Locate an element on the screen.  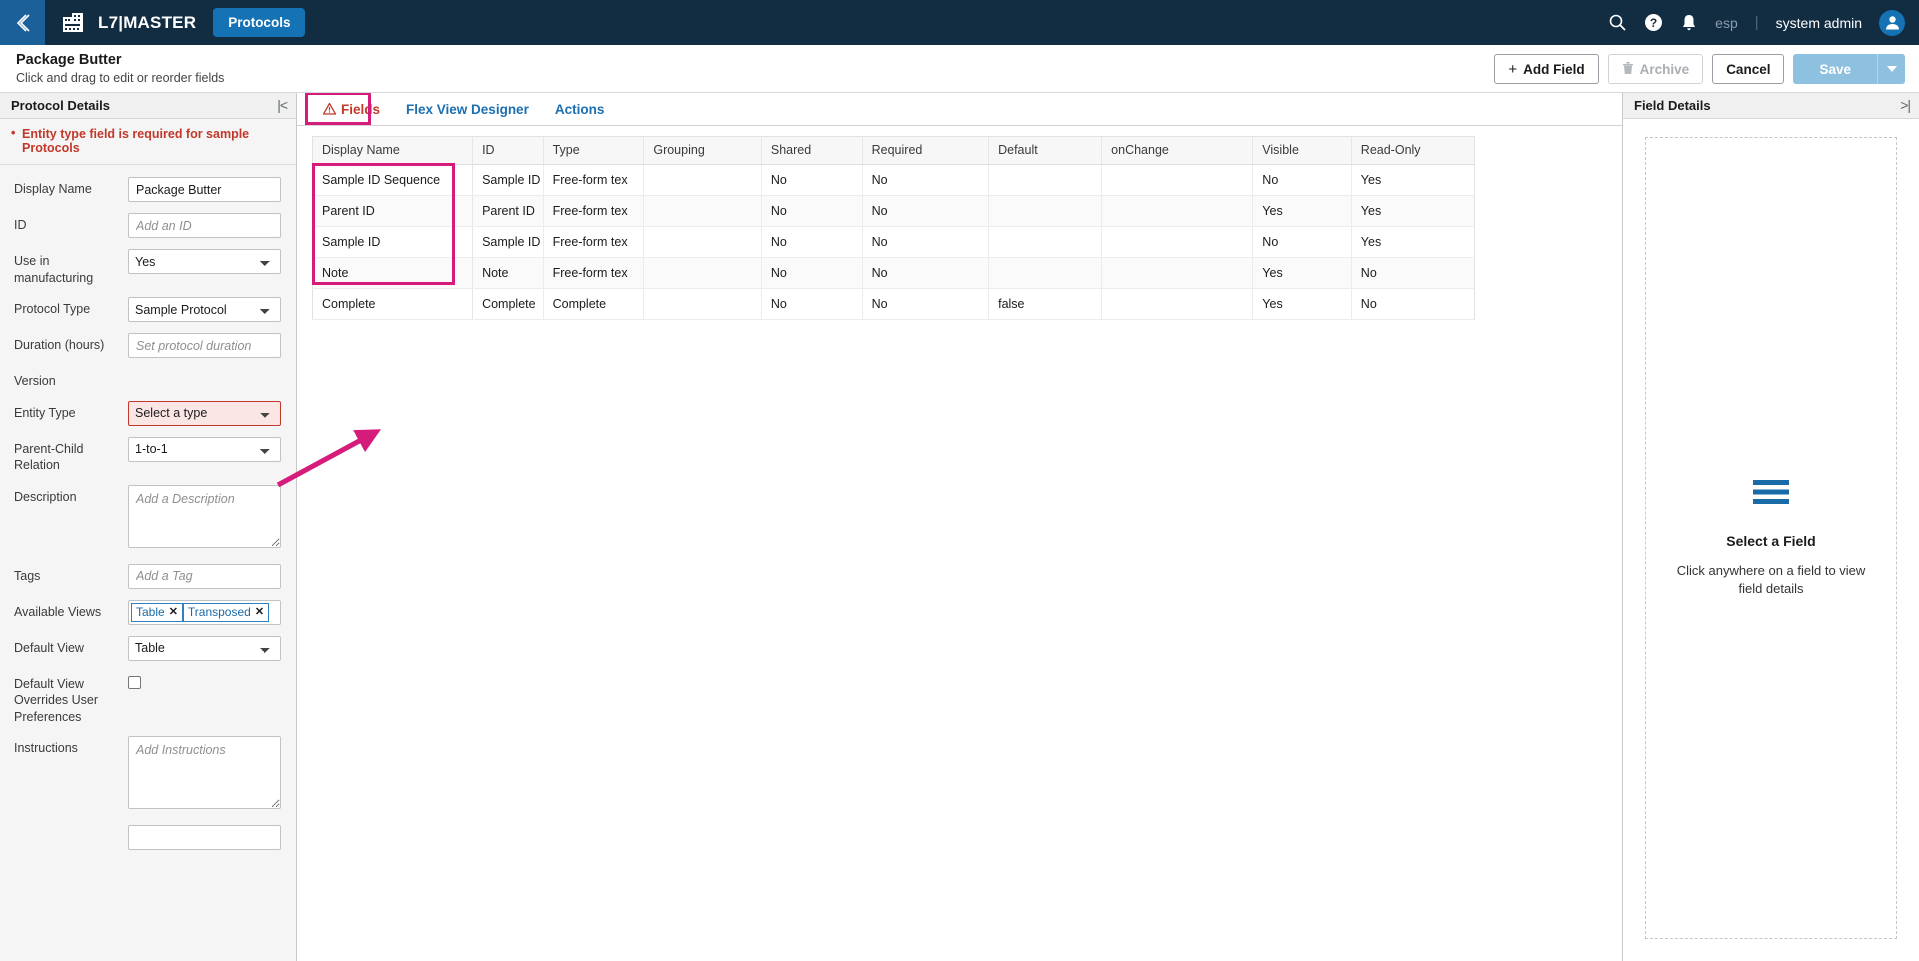
duration-input is located at coordinates (204, 345).